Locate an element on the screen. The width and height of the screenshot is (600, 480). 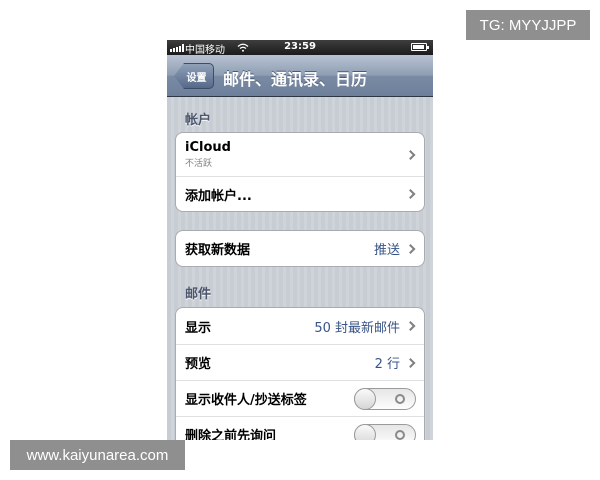
status-time: 23:59 is located at coordinates (300, 46).